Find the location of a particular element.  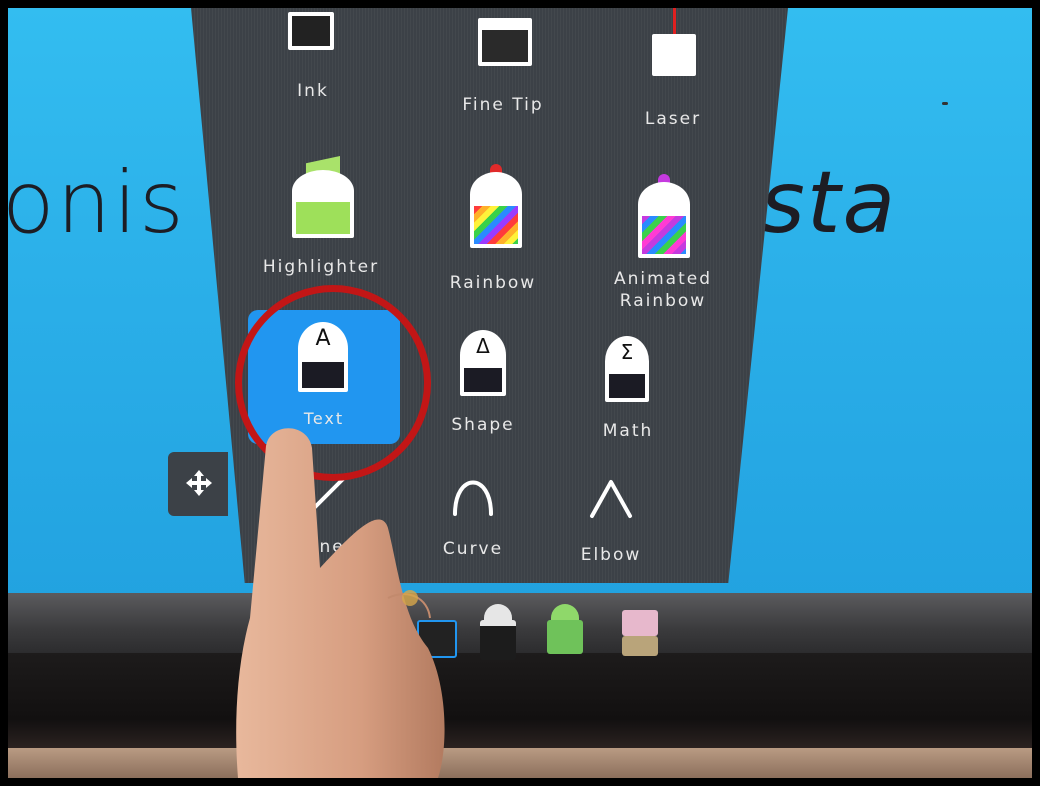

pointing-hand is located at coordinates (340, 603).